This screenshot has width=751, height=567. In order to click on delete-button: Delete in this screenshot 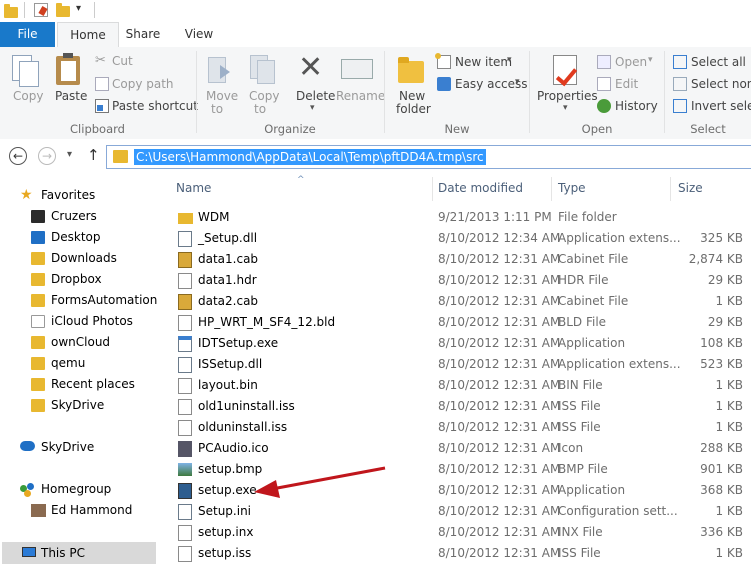, I will do `click(315, 96)`.